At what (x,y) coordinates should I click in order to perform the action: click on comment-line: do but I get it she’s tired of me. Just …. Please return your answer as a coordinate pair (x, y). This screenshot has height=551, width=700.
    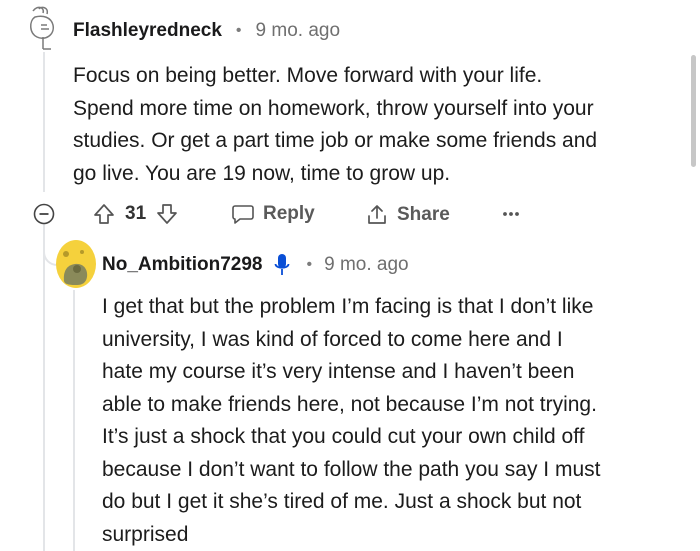
    Looking at the image, I should click on (342, 501).